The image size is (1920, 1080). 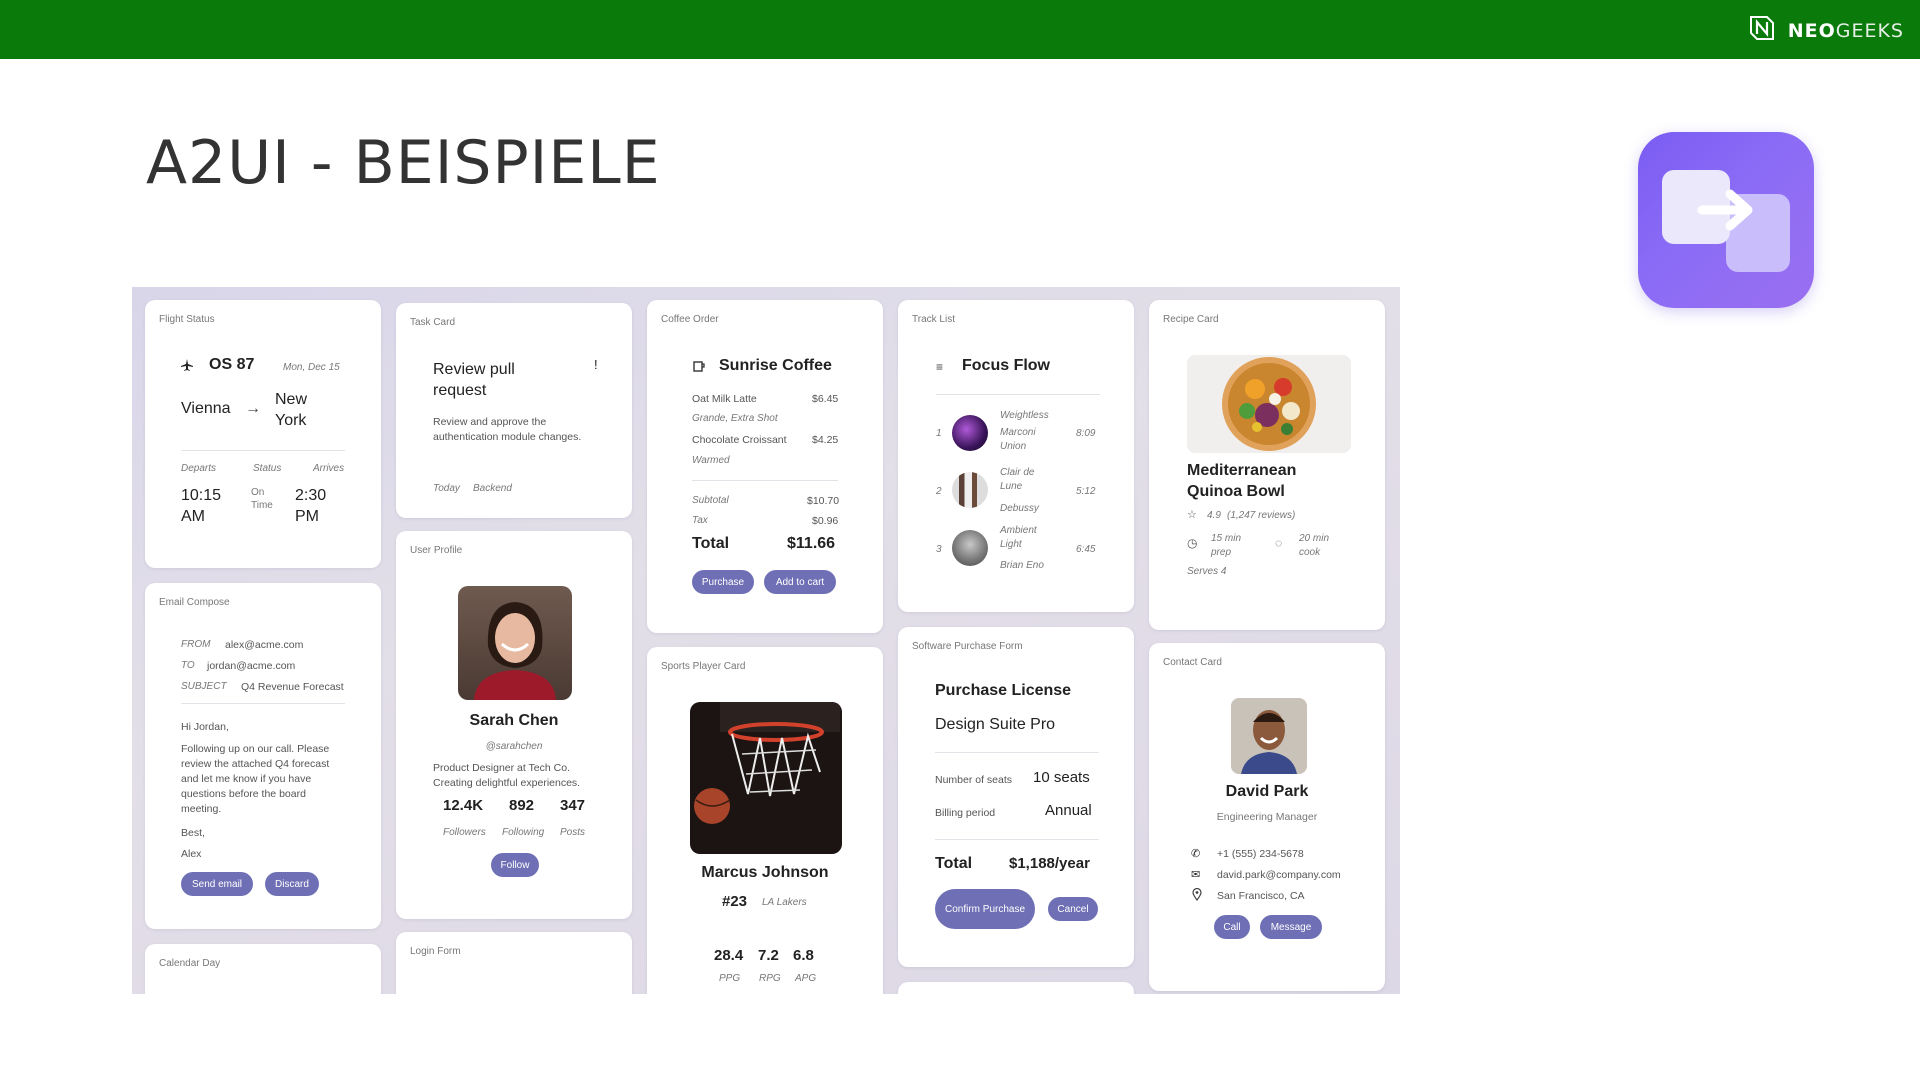 I want to click on brand: NEOGEEKS, so click(x=1826, y=30).